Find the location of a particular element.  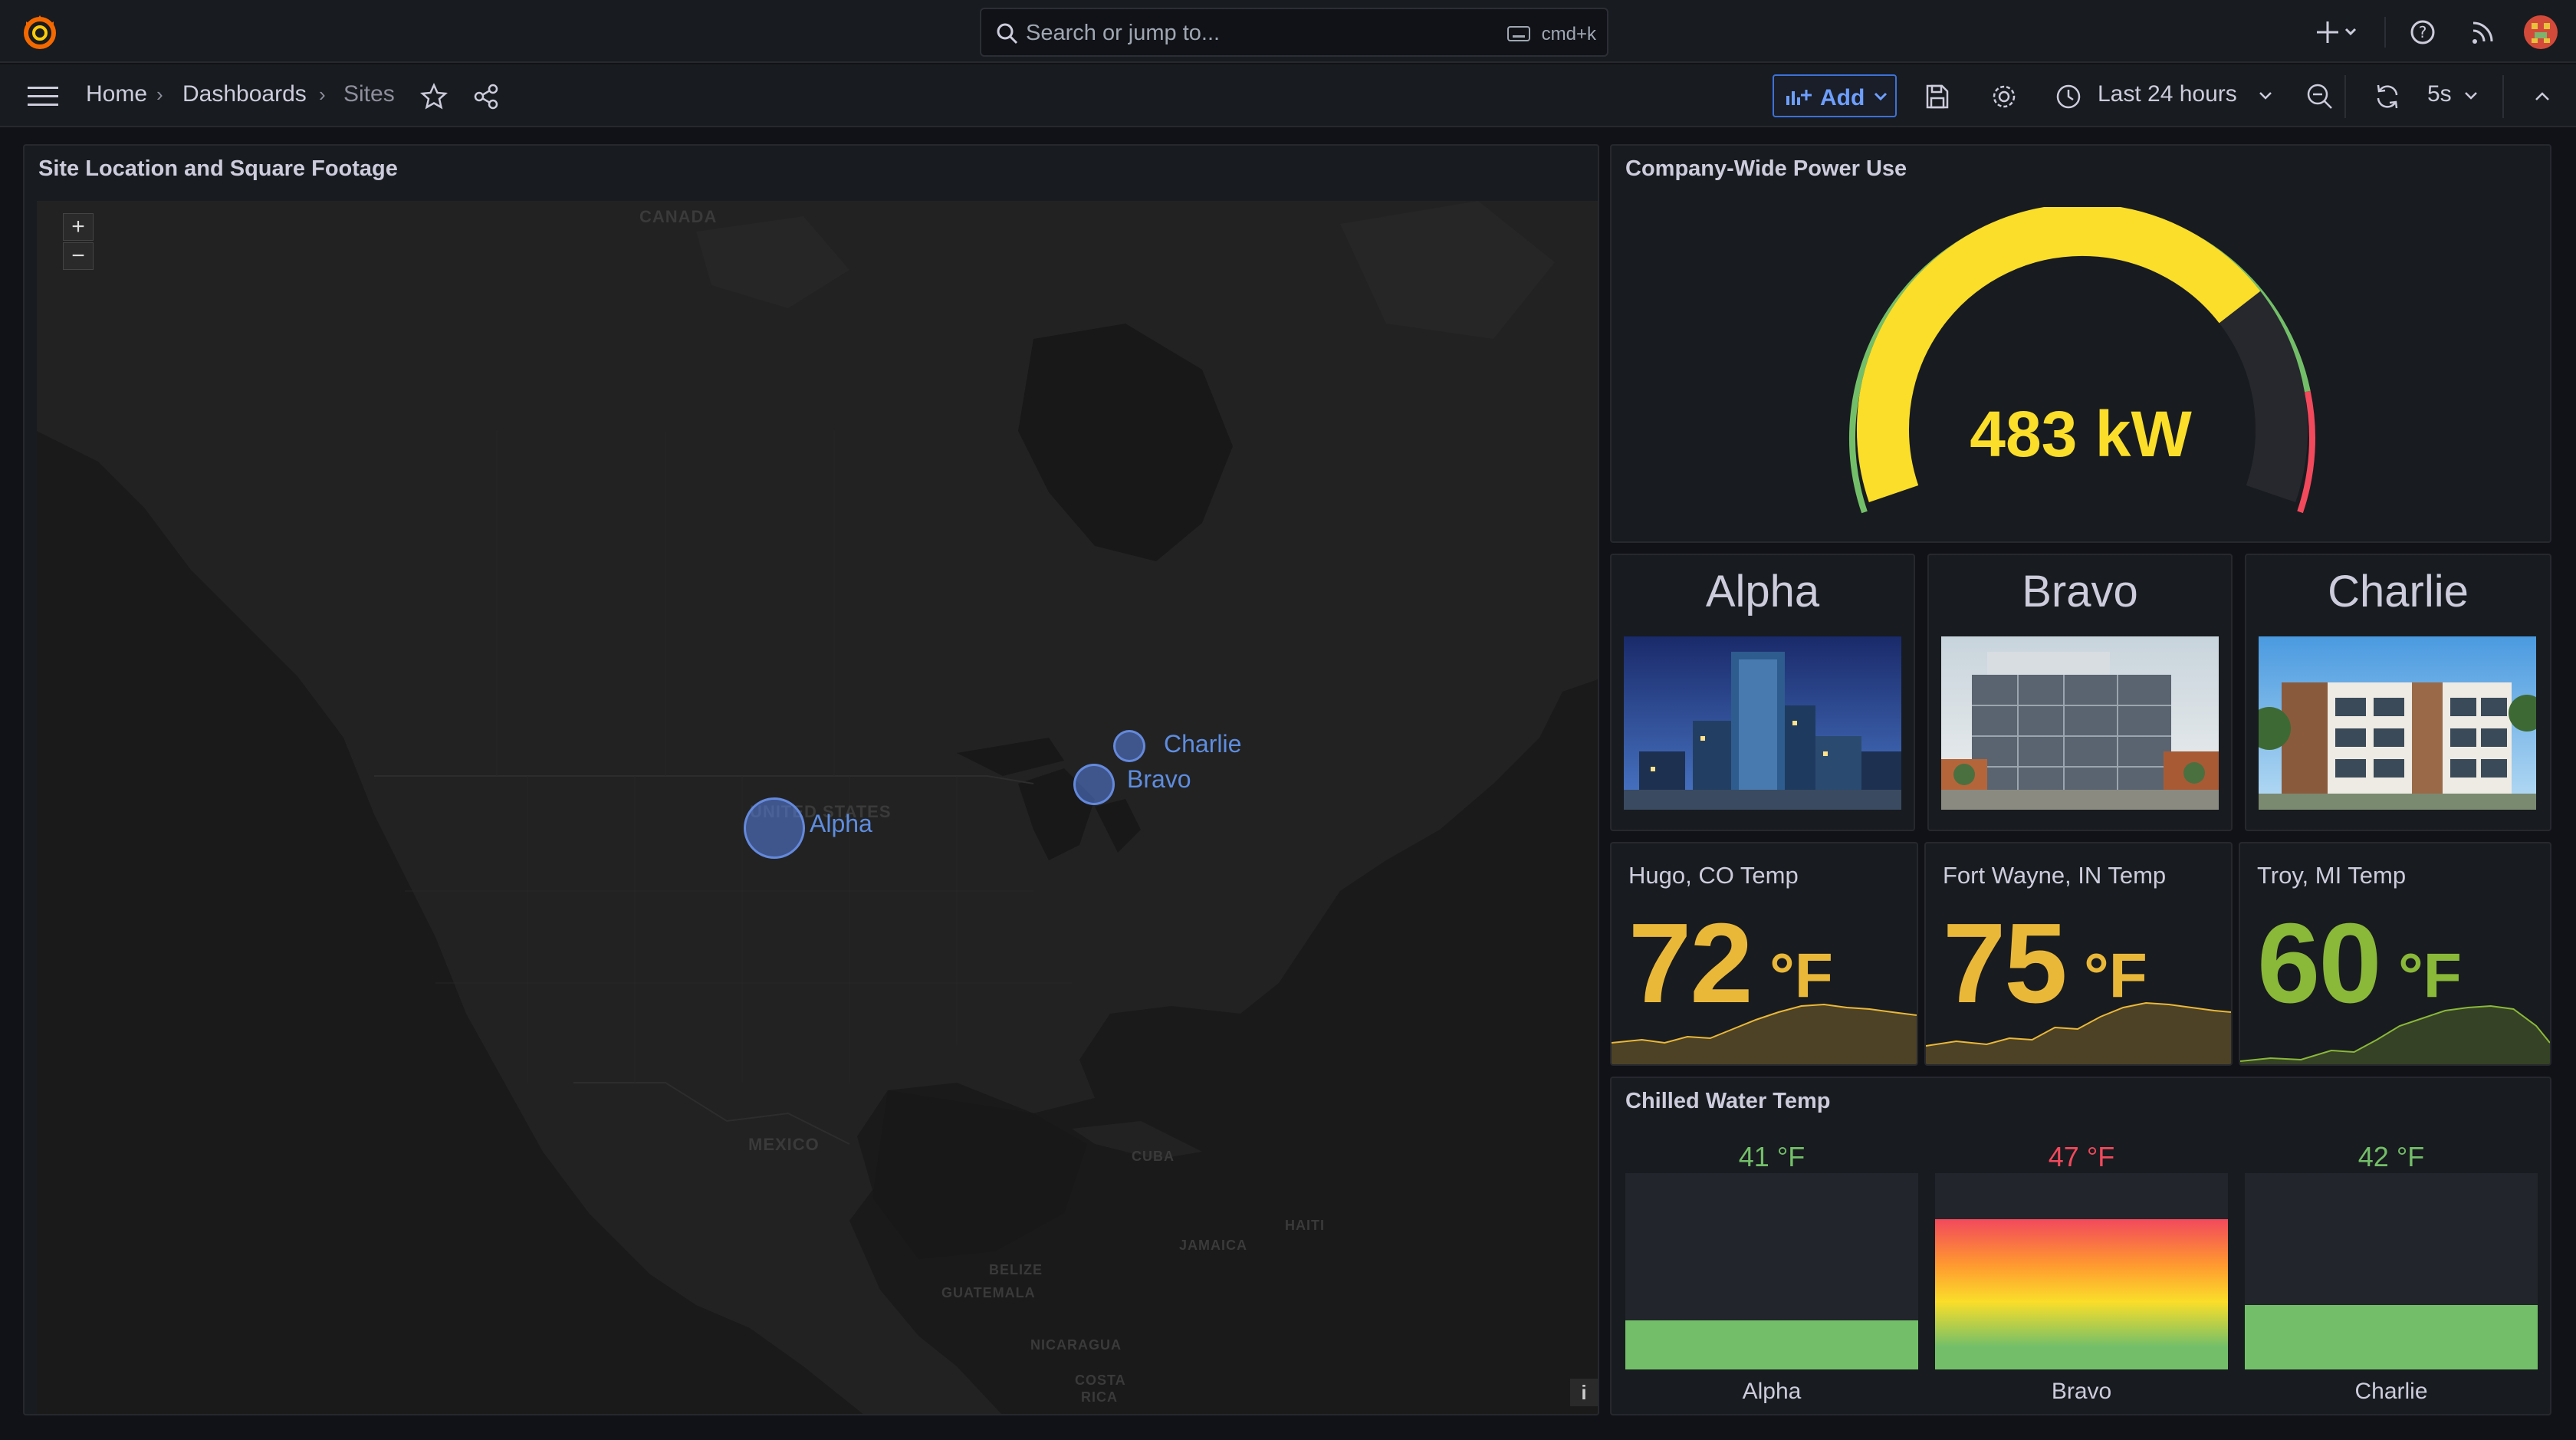

site-card-charlie: Charlie is located at coordinates (2398, 692).